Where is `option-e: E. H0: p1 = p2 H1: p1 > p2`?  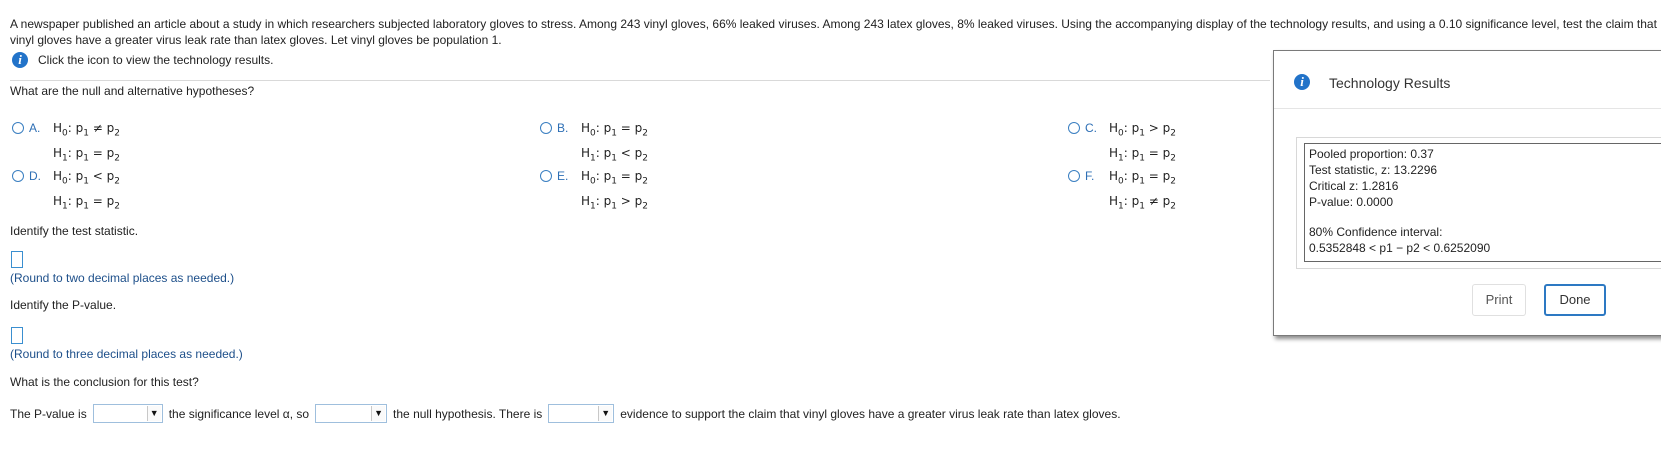
option-e: E. H0: p1 = p2 H1: p1 > p2 is located at coordinates (594, 193).